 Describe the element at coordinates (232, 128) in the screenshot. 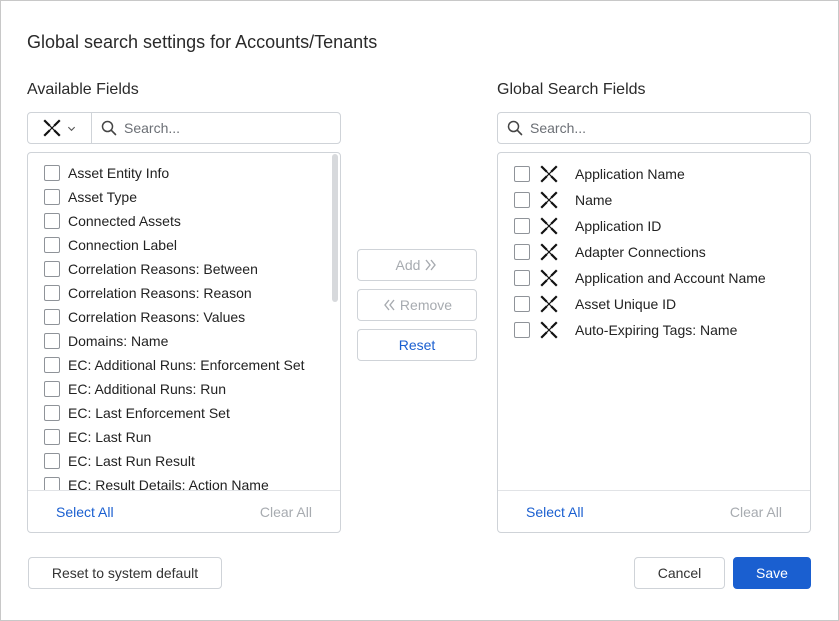

I see `available-fields-search-input` at that location.